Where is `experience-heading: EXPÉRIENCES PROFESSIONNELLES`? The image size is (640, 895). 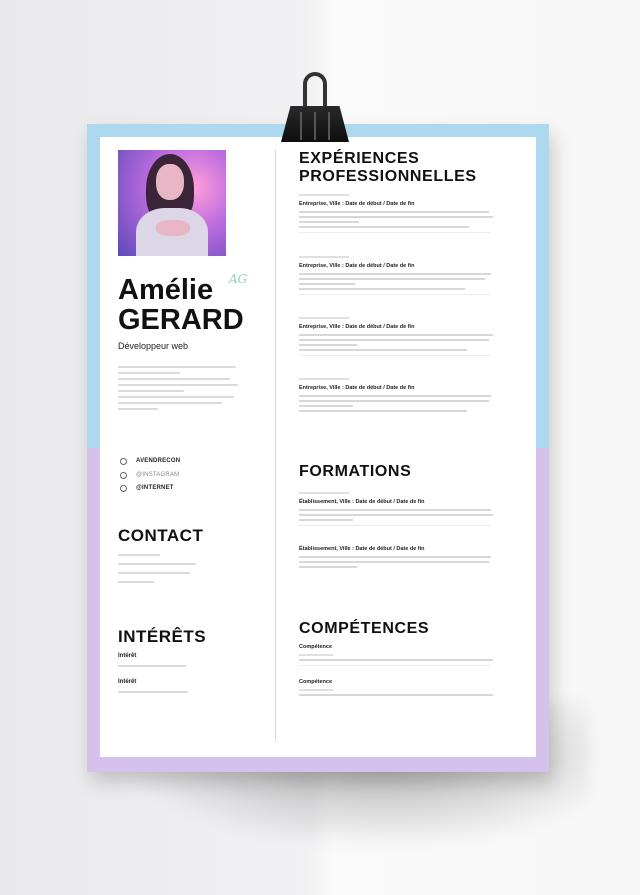
experience-heading: EXPÉRIENCES PROFESSIONNELLES is located at coordinates (388, 168).